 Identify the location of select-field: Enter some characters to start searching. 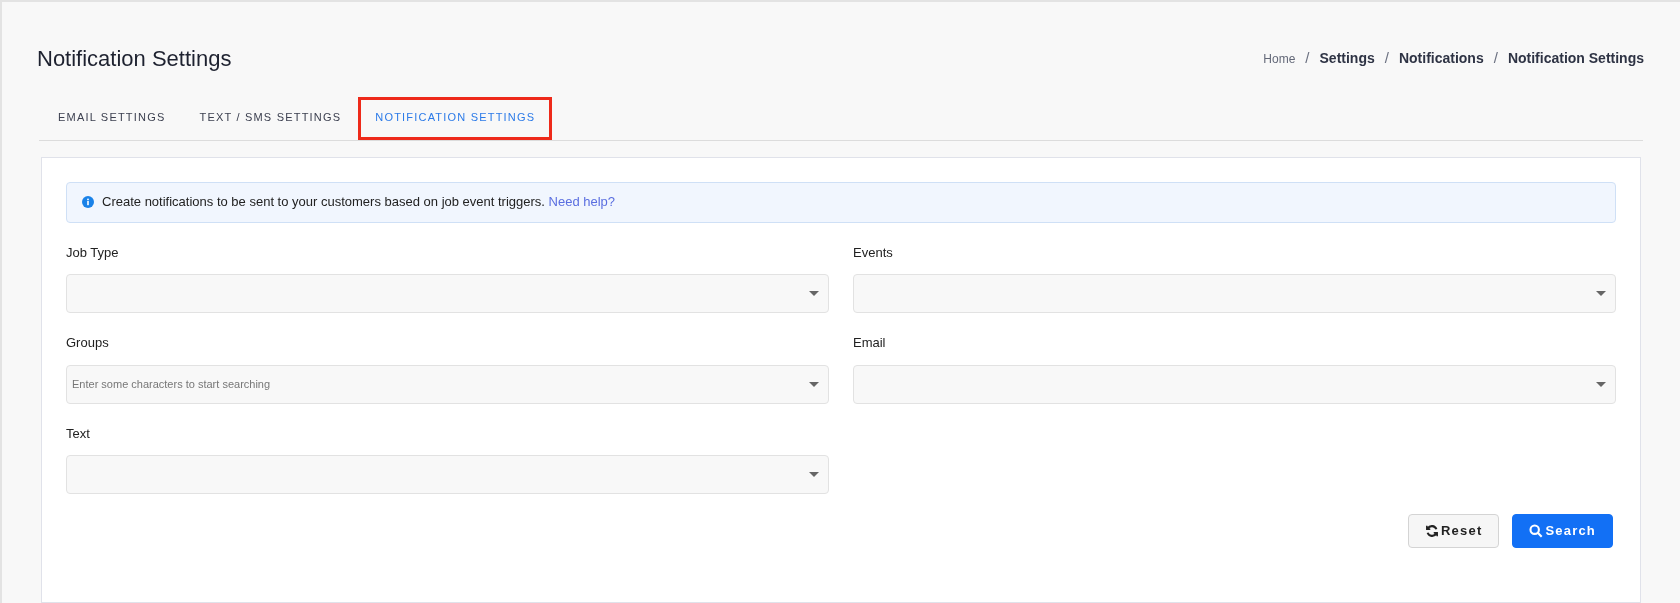
(447, 384).